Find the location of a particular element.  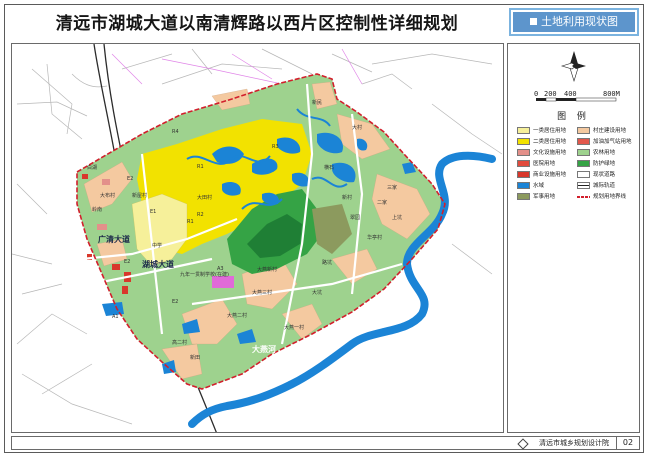

legend-label: 现状道路 is located at coordinates (604, 175).